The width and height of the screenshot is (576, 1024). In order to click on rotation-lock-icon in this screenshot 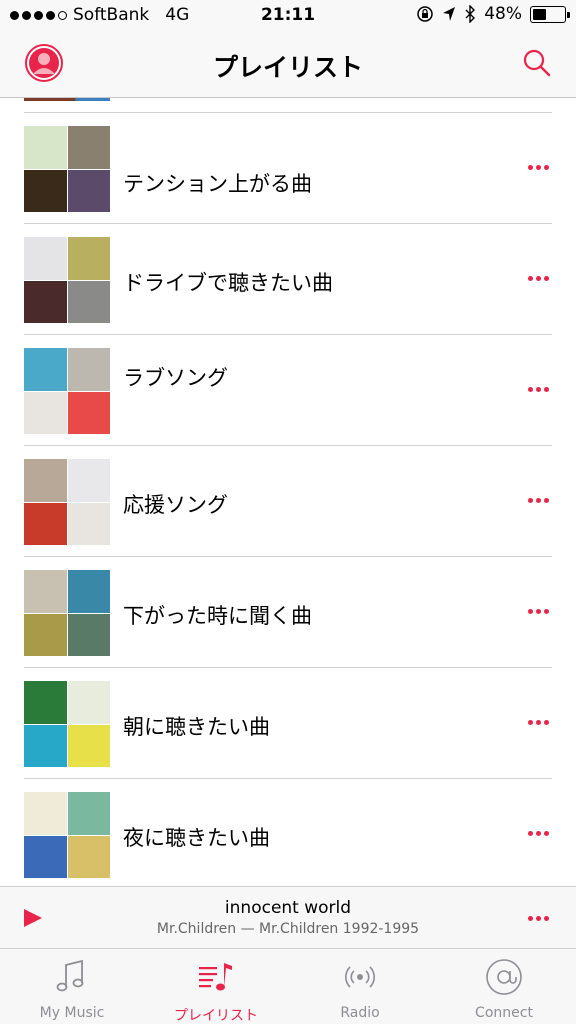, I will do `click(425, 14)`.